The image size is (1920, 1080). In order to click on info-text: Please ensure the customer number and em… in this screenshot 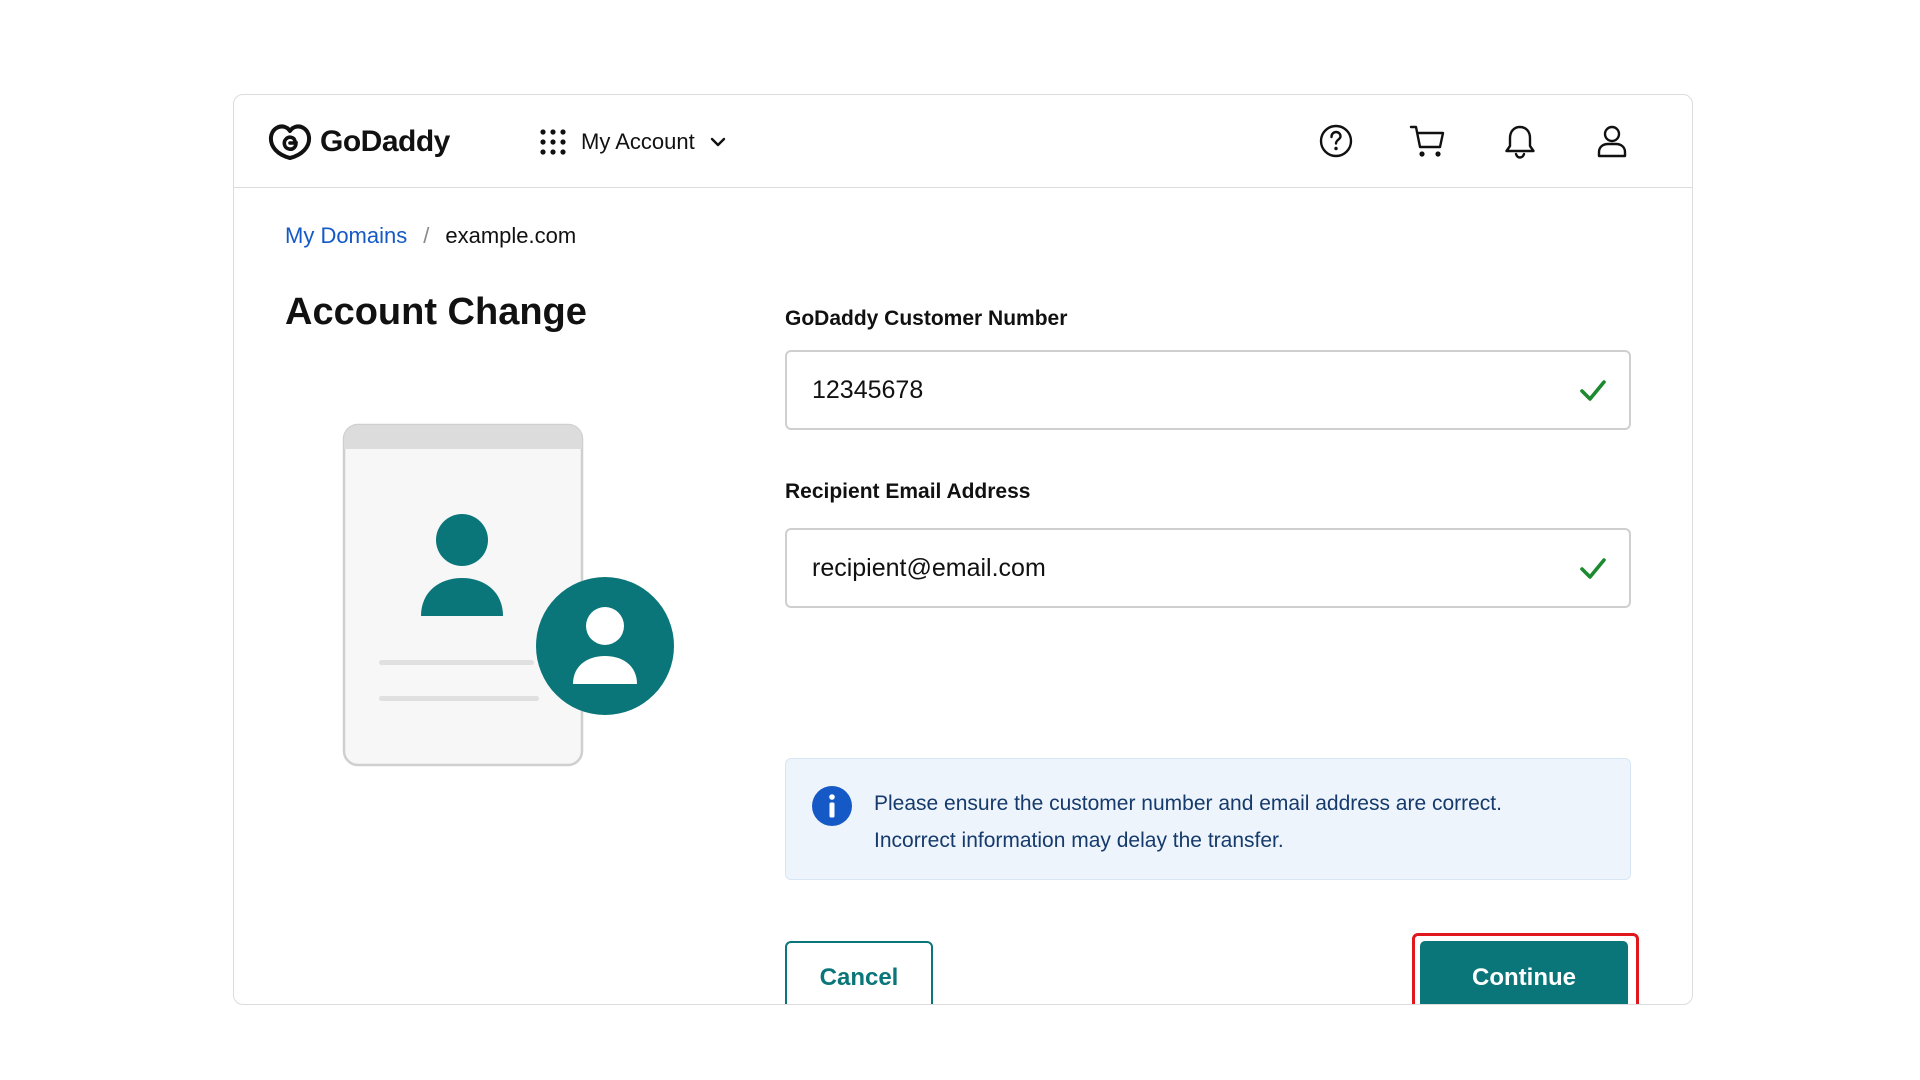, I will do `click(1188, 822)`.